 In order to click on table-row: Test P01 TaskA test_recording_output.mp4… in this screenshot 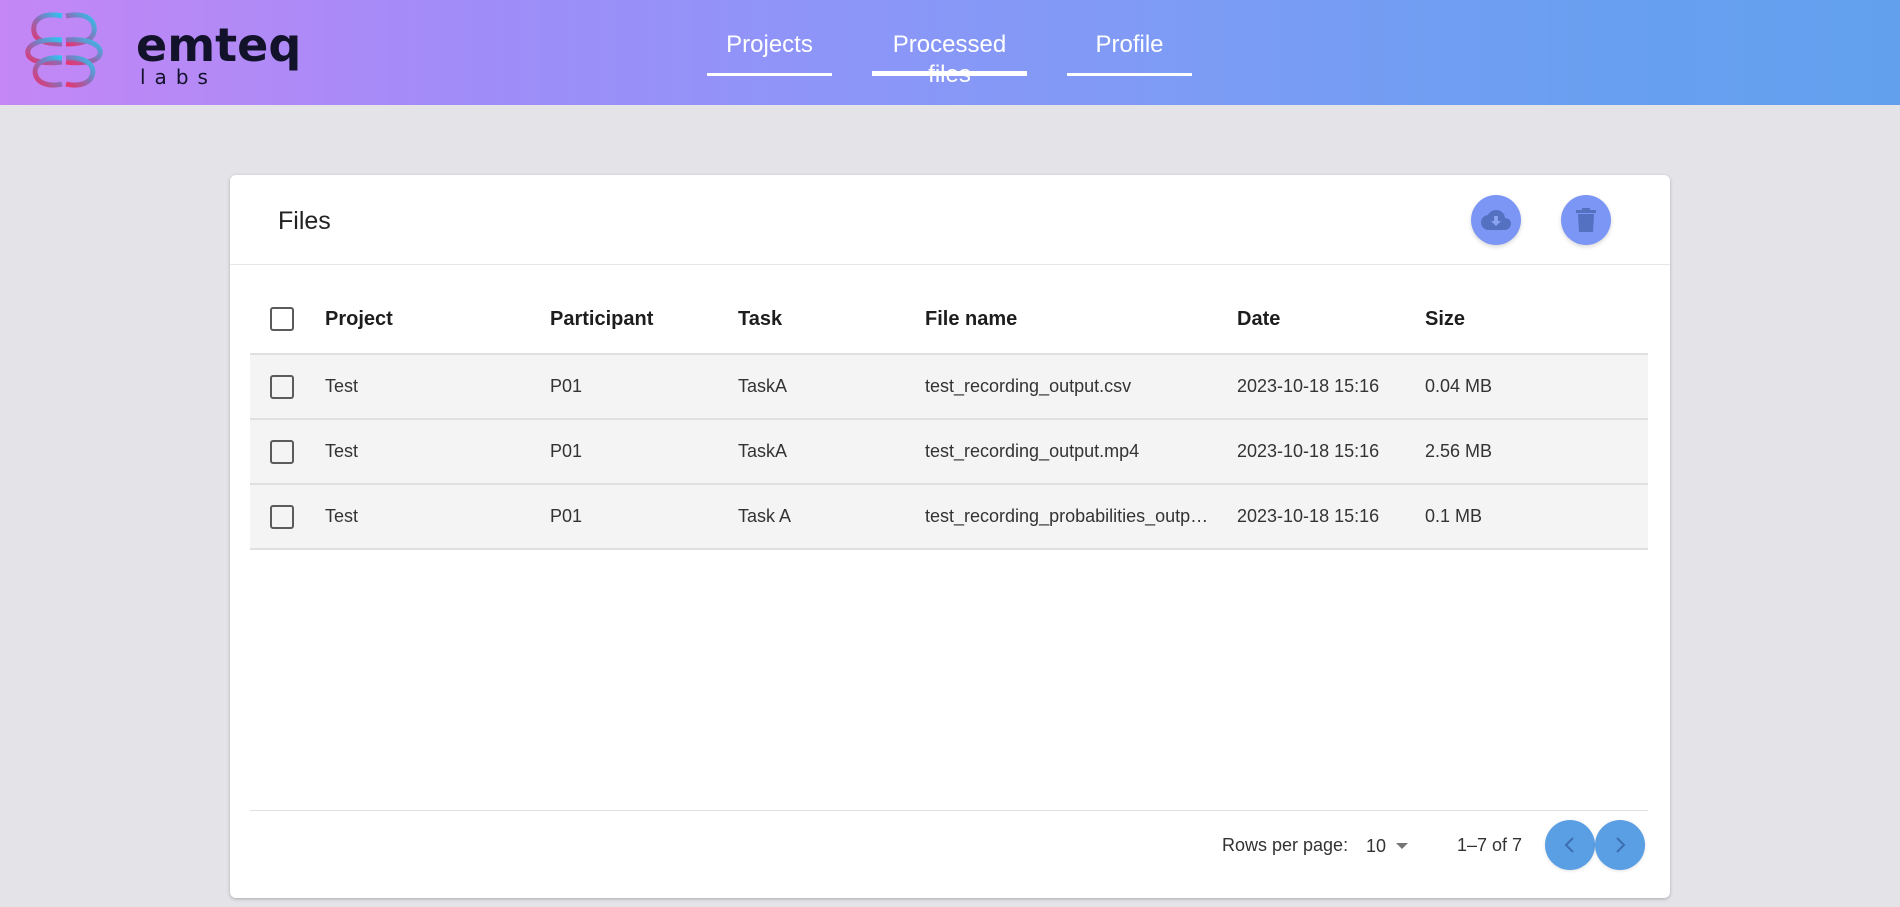, I will do `click(949, 452)`.